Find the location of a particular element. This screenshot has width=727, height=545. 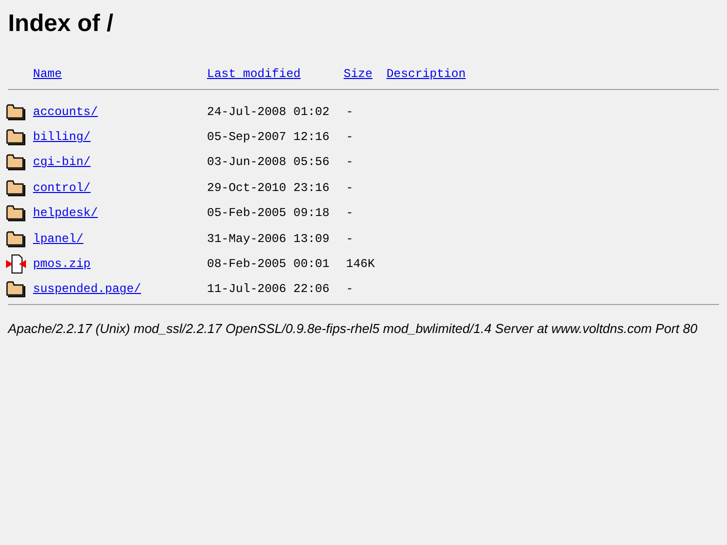

column-header-link: Description is located at coordinates (426, 74).